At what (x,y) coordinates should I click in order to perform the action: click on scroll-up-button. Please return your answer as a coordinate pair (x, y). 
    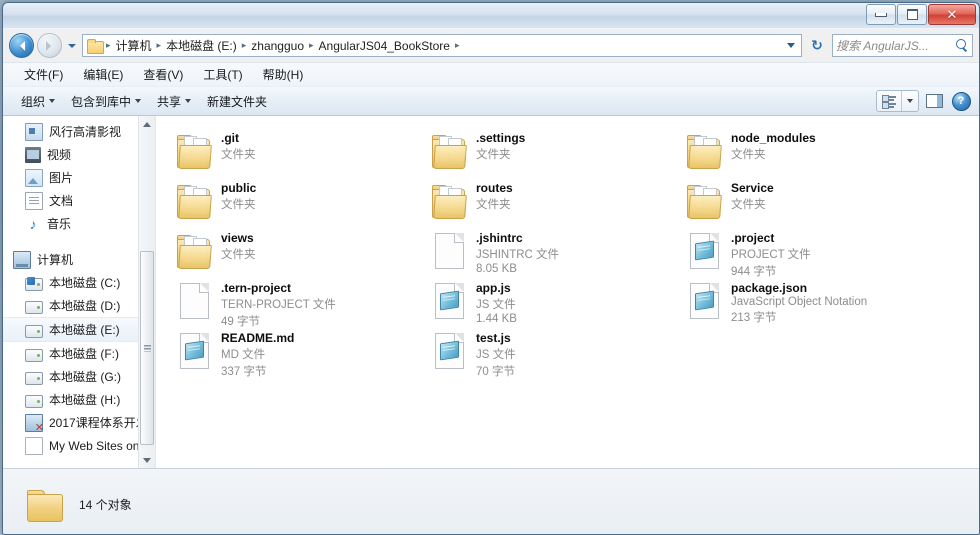
    Looking at the image, I should click on (147, 124).